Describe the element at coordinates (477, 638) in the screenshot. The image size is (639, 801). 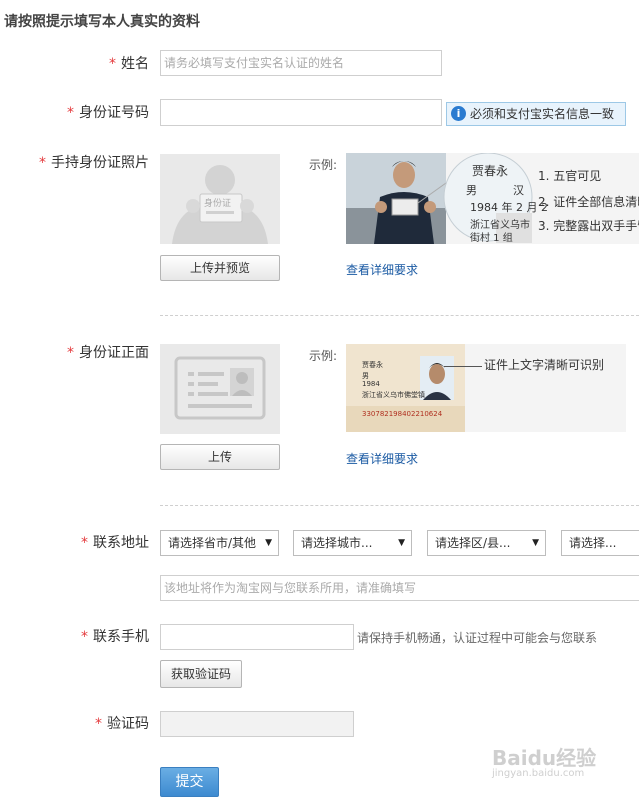
I see `phone-note: 请保持手机畅通，认证过程中可能会与您联系` at that location.